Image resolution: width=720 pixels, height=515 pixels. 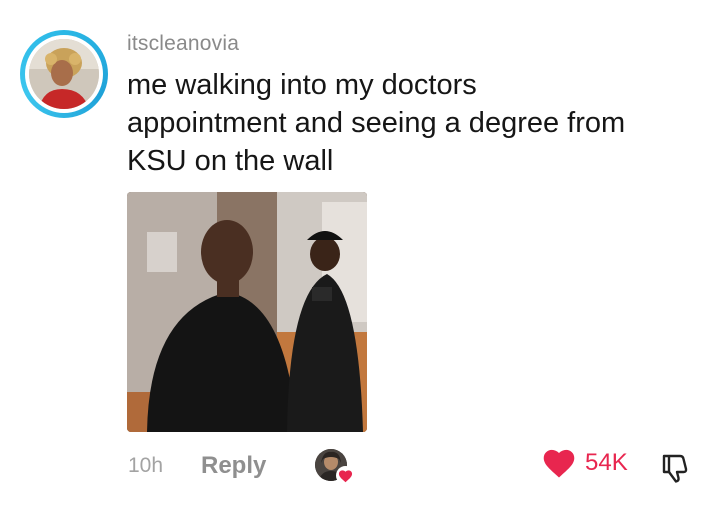 I want to click on avatar-image, so click(x=64, y=74).